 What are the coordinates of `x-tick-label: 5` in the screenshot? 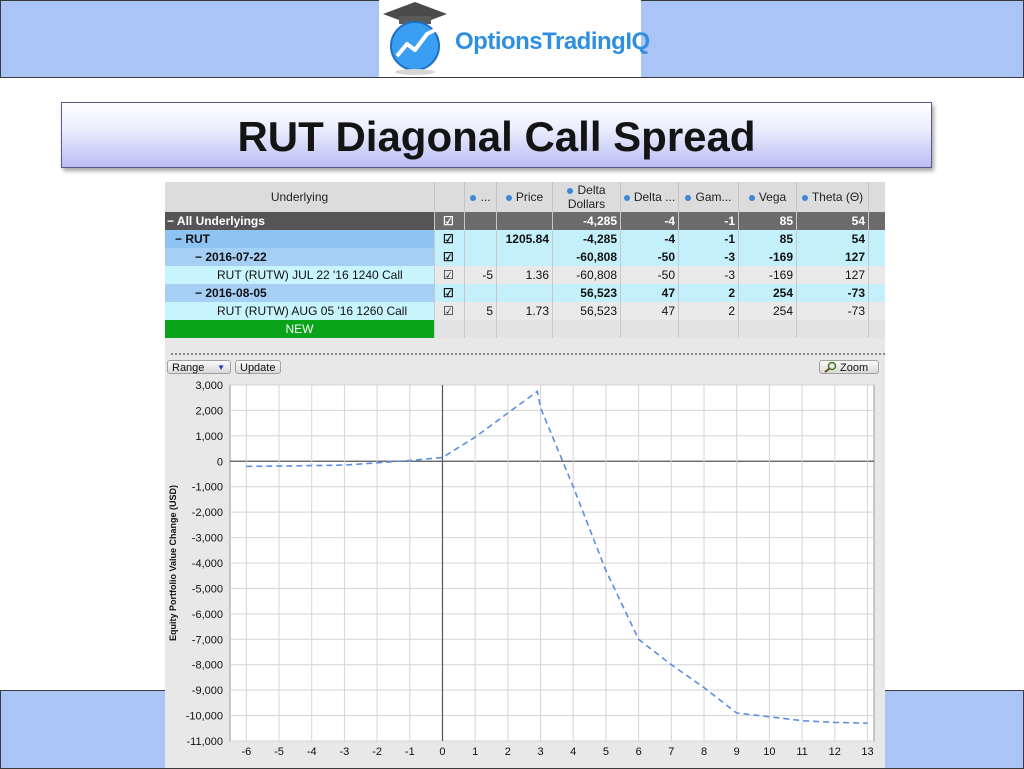 It's located at (606, 752).